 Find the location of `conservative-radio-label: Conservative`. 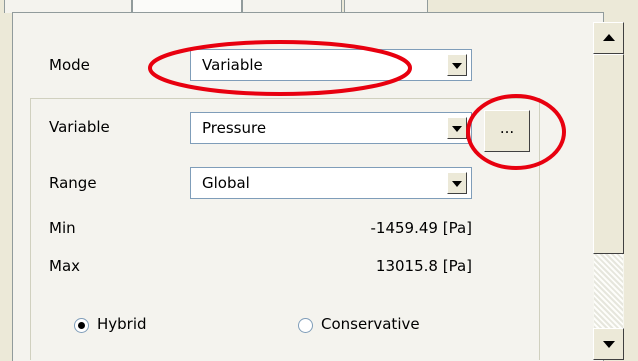

conservative-radio-label: Conservative is located at coordinates (370, 324).